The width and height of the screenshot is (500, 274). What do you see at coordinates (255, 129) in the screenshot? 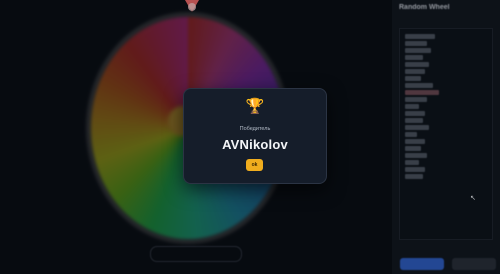
I see `winner-label: Победитель` at bounding box center [255, 129].